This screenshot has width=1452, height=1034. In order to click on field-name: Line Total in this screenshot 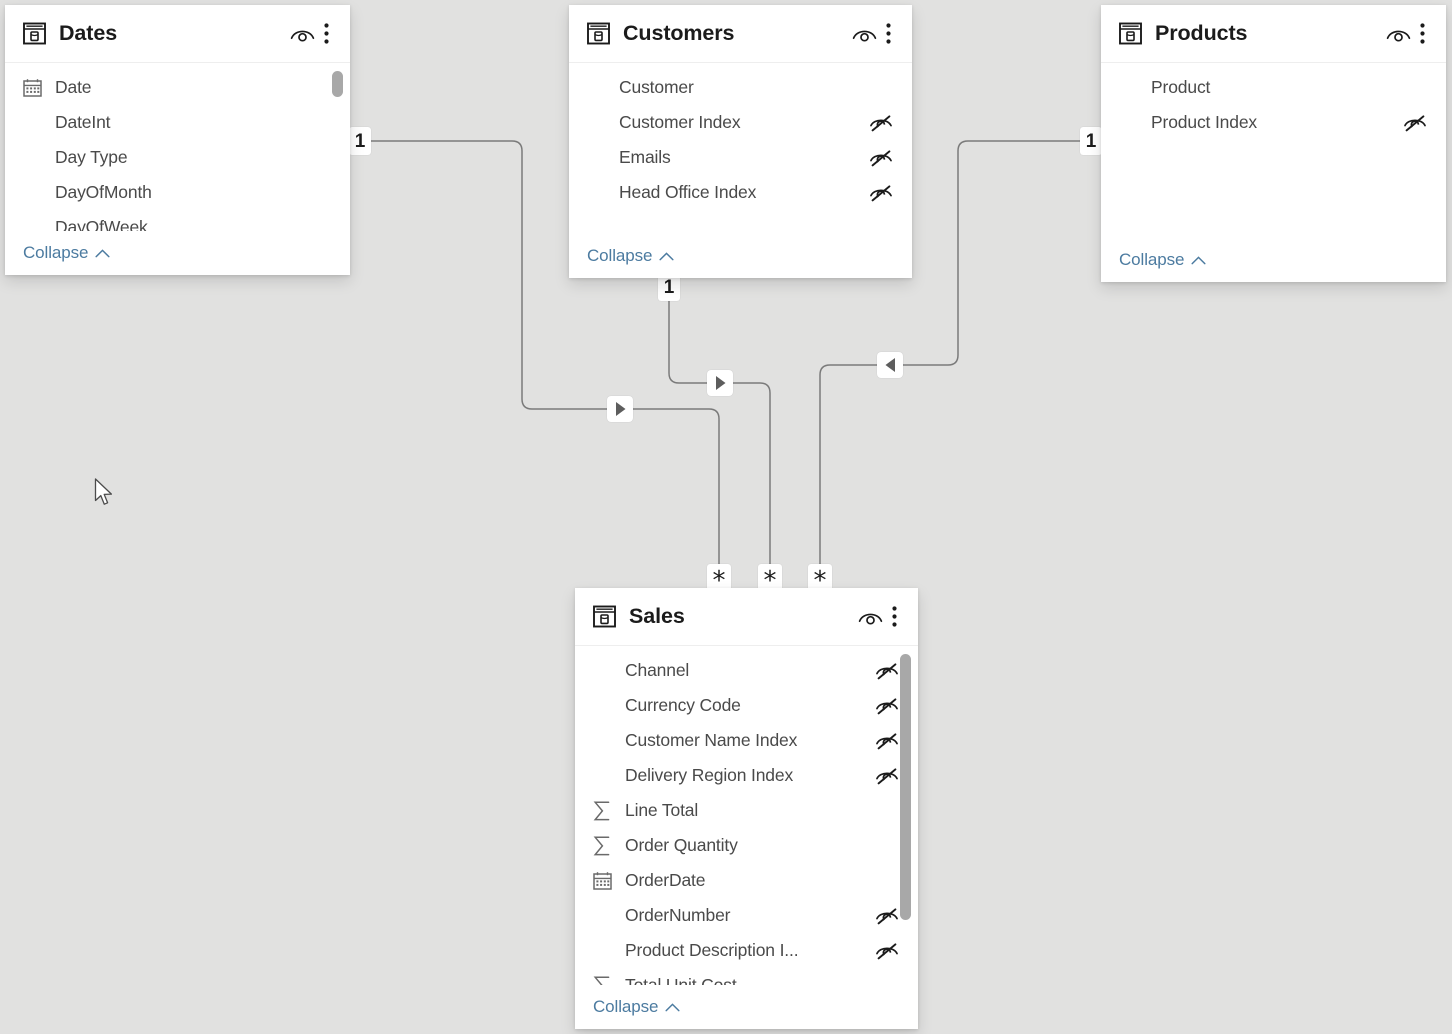, I will do `click(662, 810)`.